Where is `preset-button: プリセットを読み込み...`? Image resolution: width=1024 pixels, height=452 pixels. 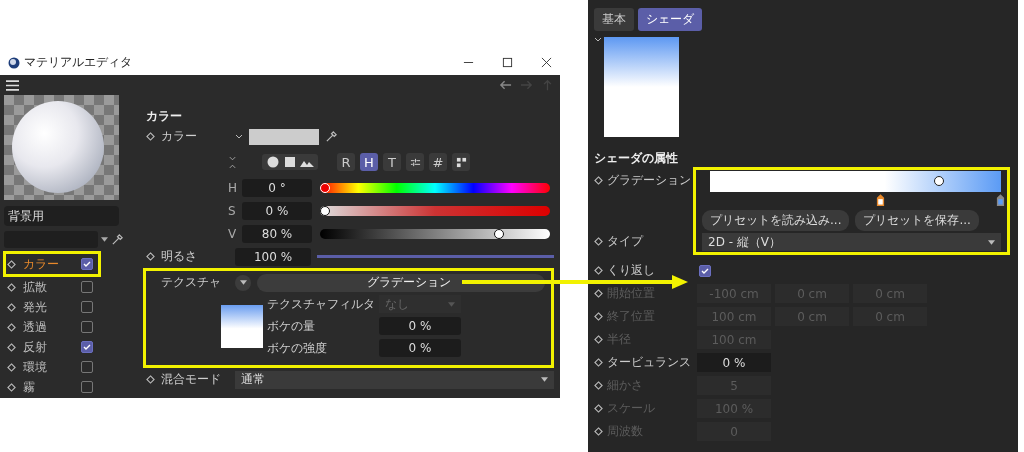
preset-button: プリセットを読み込み... is located at coordinates (776, 220).